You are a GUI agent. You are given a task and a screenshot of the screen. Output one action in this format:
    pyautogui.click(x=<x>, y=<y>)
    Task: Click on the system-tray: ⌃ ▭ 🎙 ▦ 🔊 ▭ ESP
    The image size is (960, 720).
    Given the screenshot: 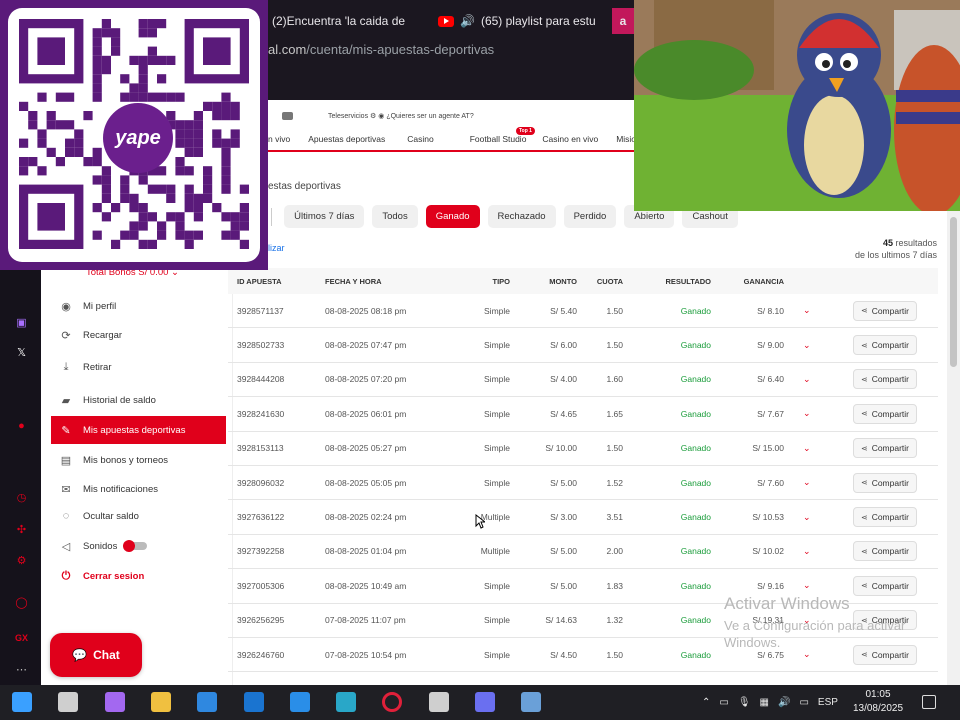 What is the action you would take?
    pyautogui.click(x=770, y=702)
    